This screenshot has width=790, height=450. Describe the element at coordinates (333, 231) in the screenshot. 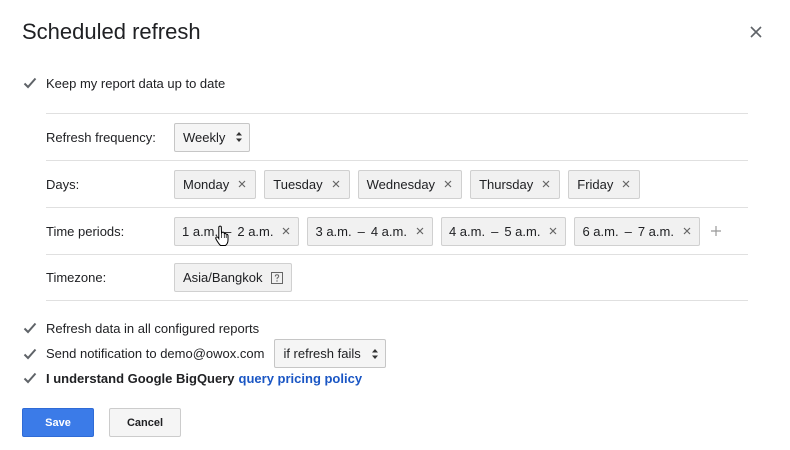

I see `period-start: 3 a.m.` at that location.